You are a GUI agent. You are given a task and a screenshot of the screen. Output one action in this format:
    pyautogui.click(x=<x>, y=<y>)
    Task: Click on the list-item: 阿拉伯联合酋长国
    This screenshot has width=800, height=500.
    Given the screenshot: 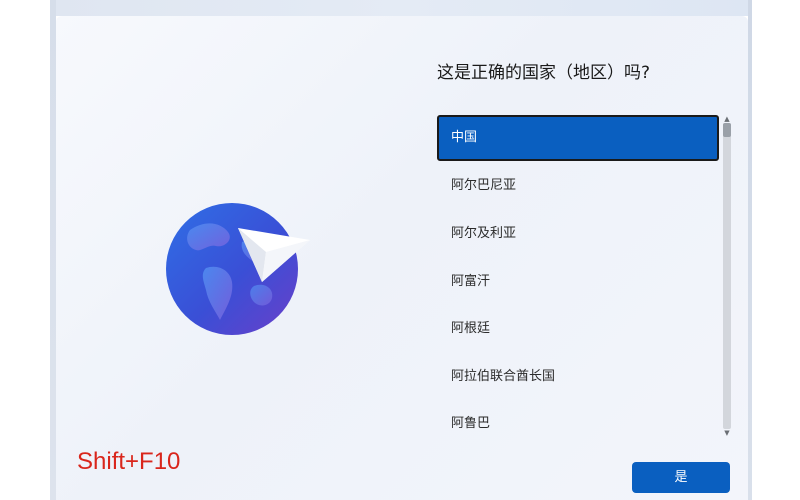 What is the action you would take?
    pyautogui.click(x=578, y=377)
    